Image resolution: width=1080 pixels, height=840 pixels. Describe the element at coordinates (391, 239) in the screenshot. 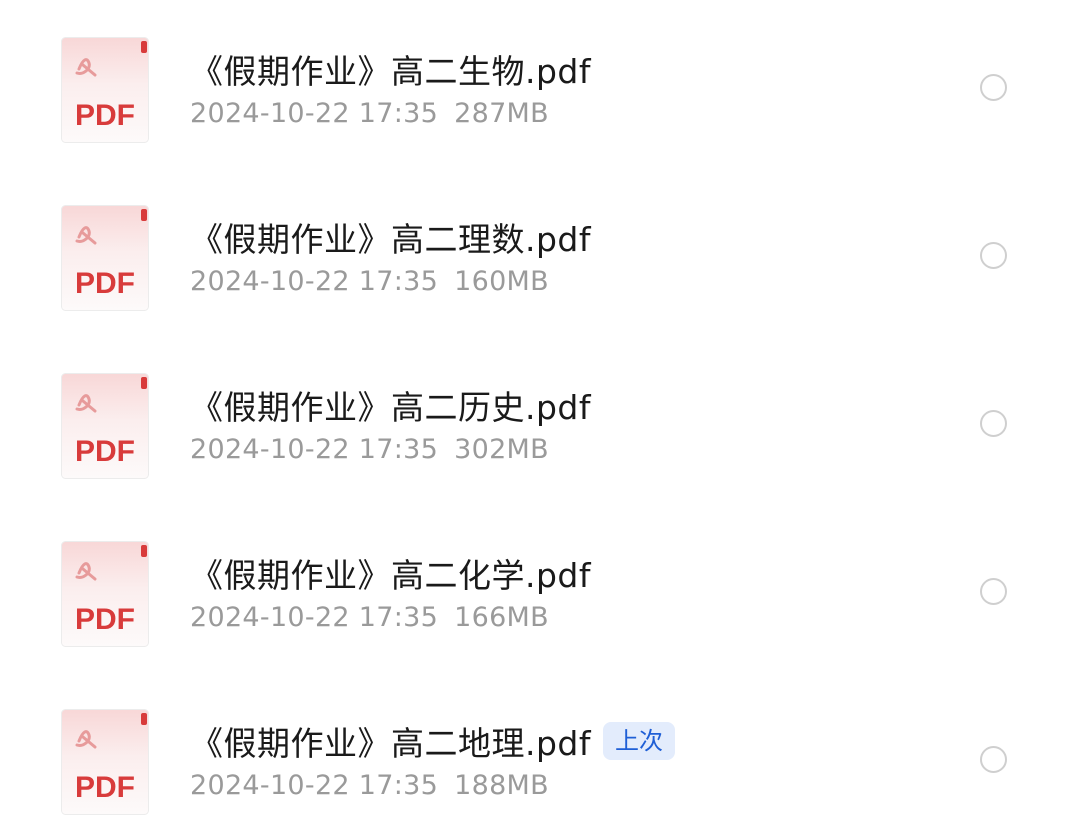

I see `file-name: 《假期作业》高二理数.pdf` at that location.